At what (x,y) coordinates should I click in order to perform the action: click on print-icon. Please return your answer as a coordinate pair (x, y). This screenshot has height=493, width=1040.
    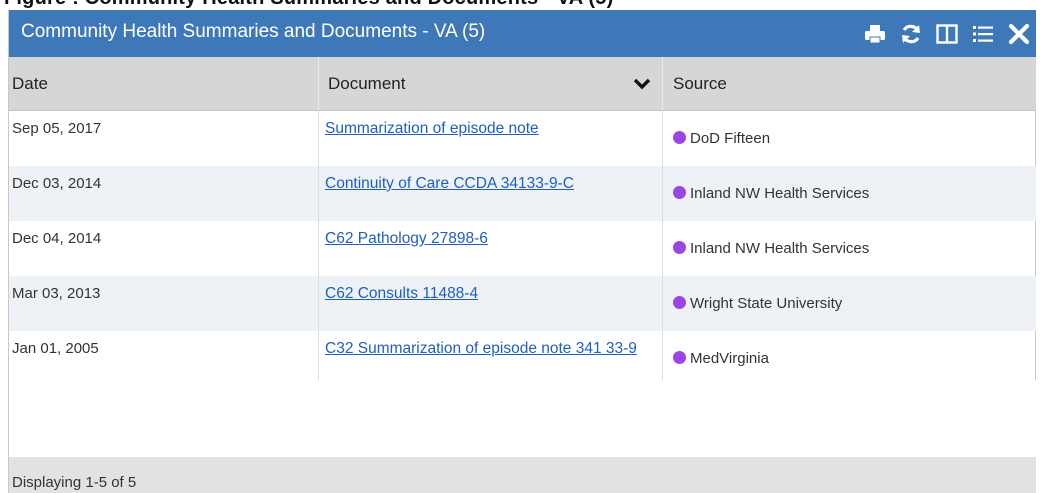
    Looking at the image, I should click on (875, 34).